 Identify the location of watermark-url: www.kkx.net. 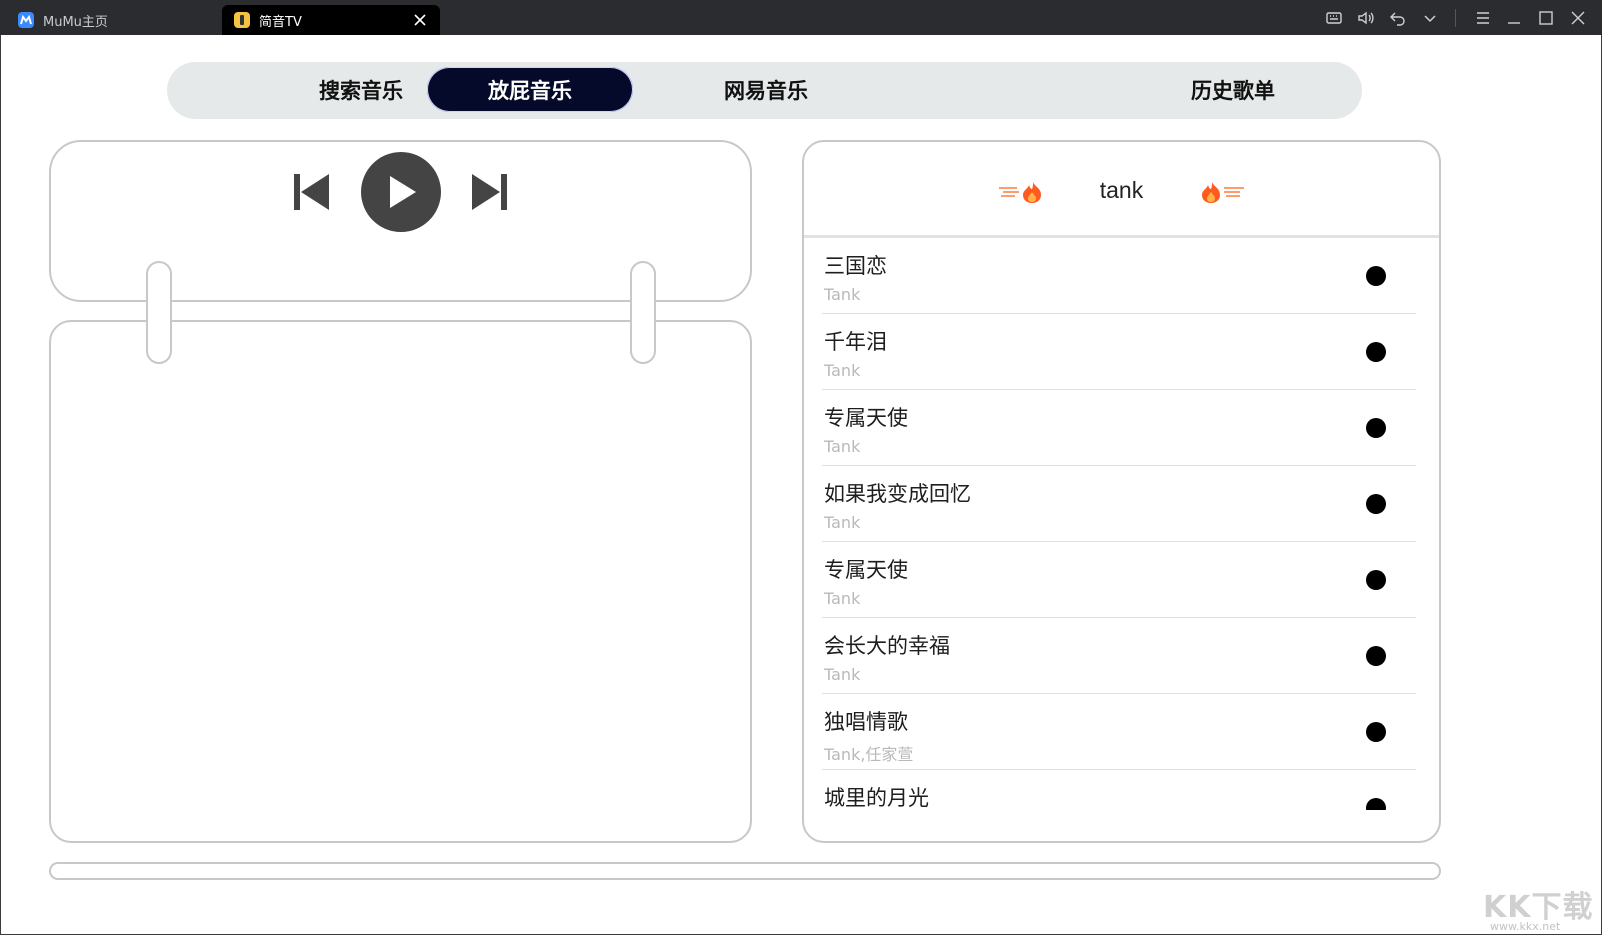
(1525, 926).